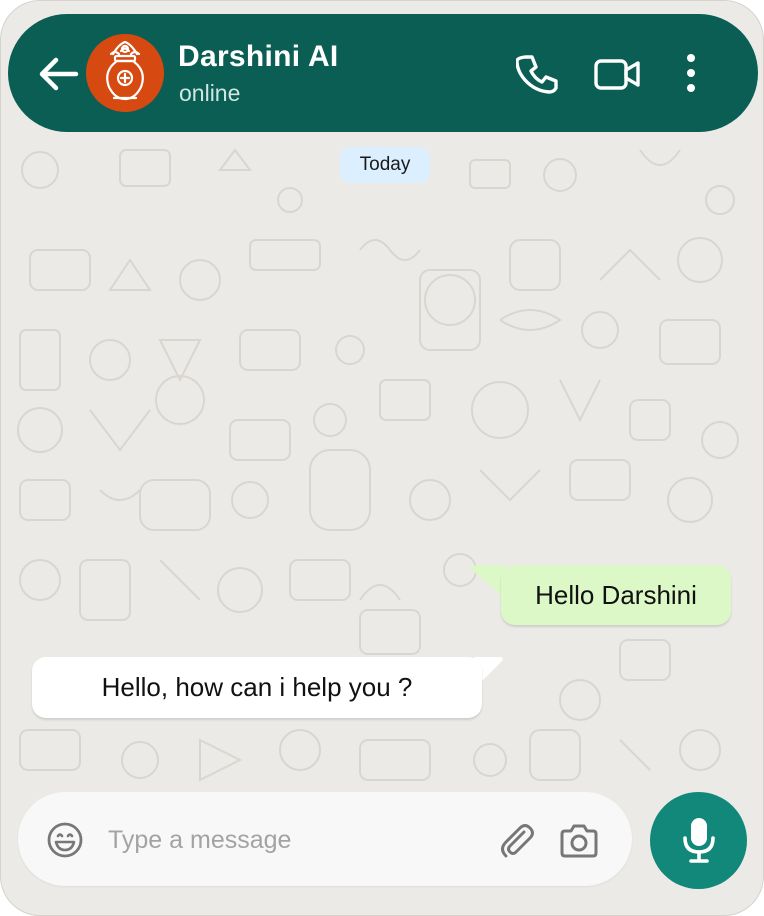 The image size is (764, 916). I want to click on incoming-message: Hello, how can i help you ?, so click(257, 687).